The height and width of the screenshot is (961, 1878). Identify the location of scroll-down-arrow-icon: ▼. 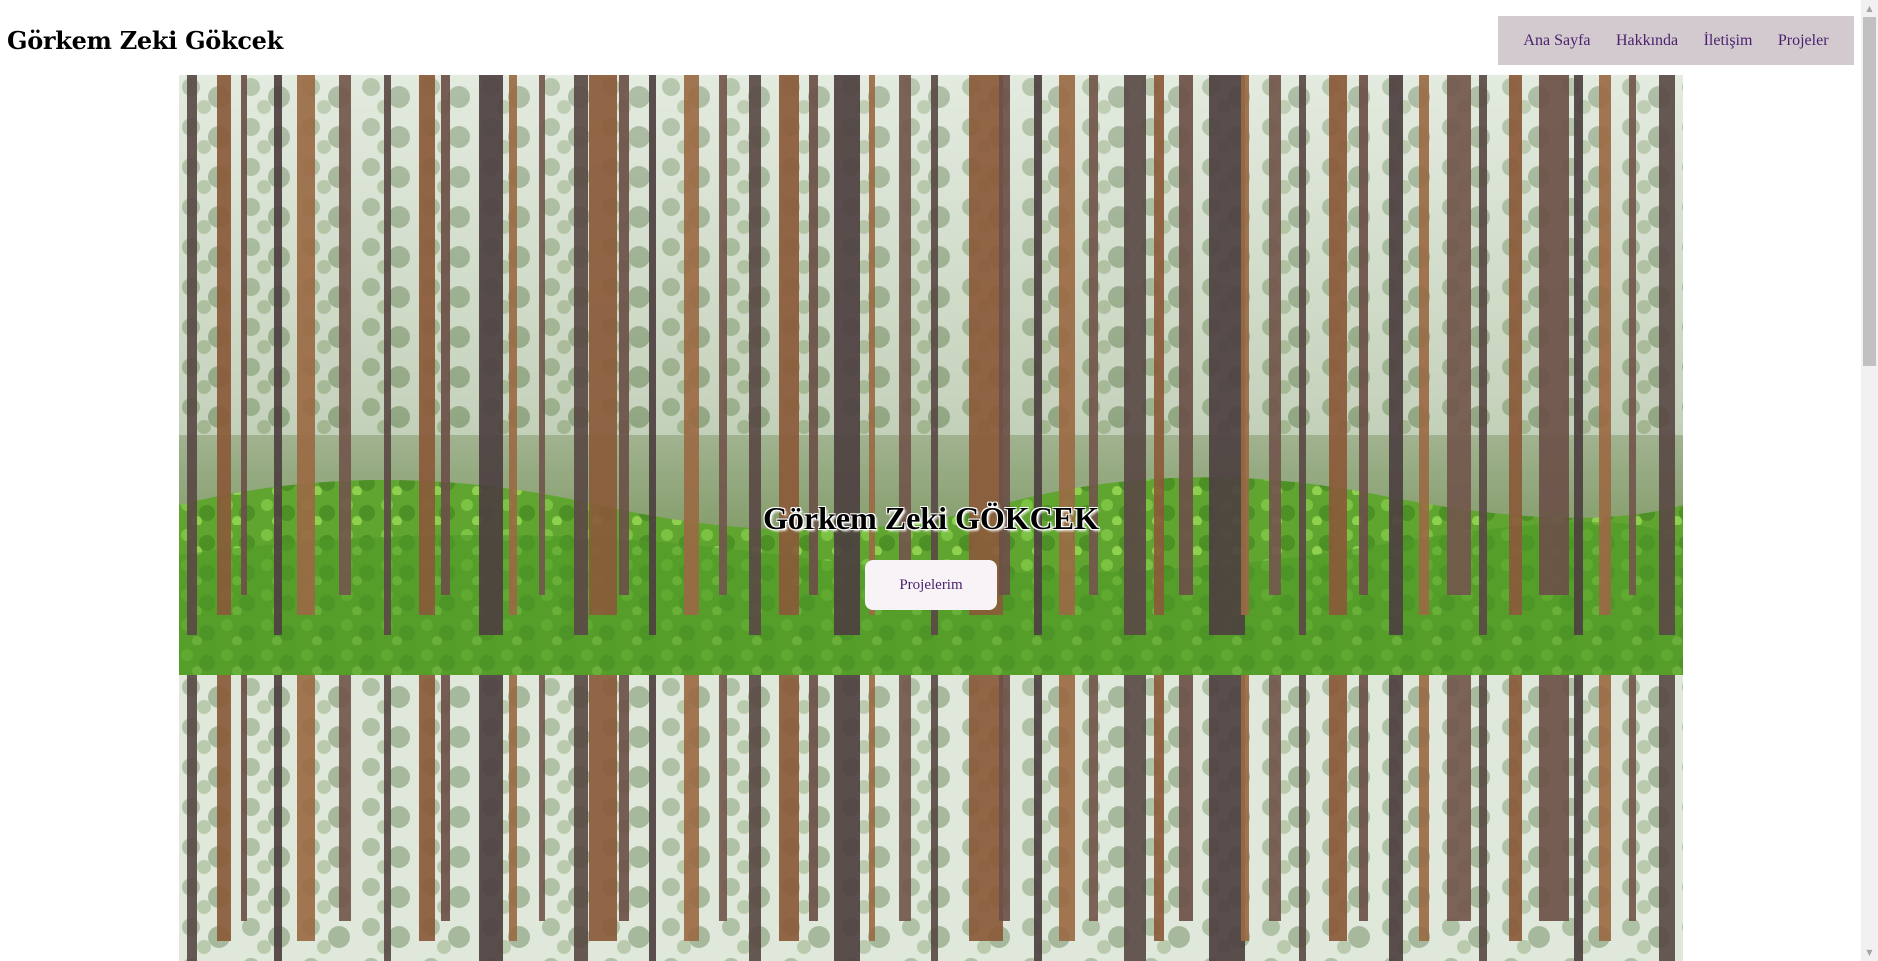
(1869, 952).